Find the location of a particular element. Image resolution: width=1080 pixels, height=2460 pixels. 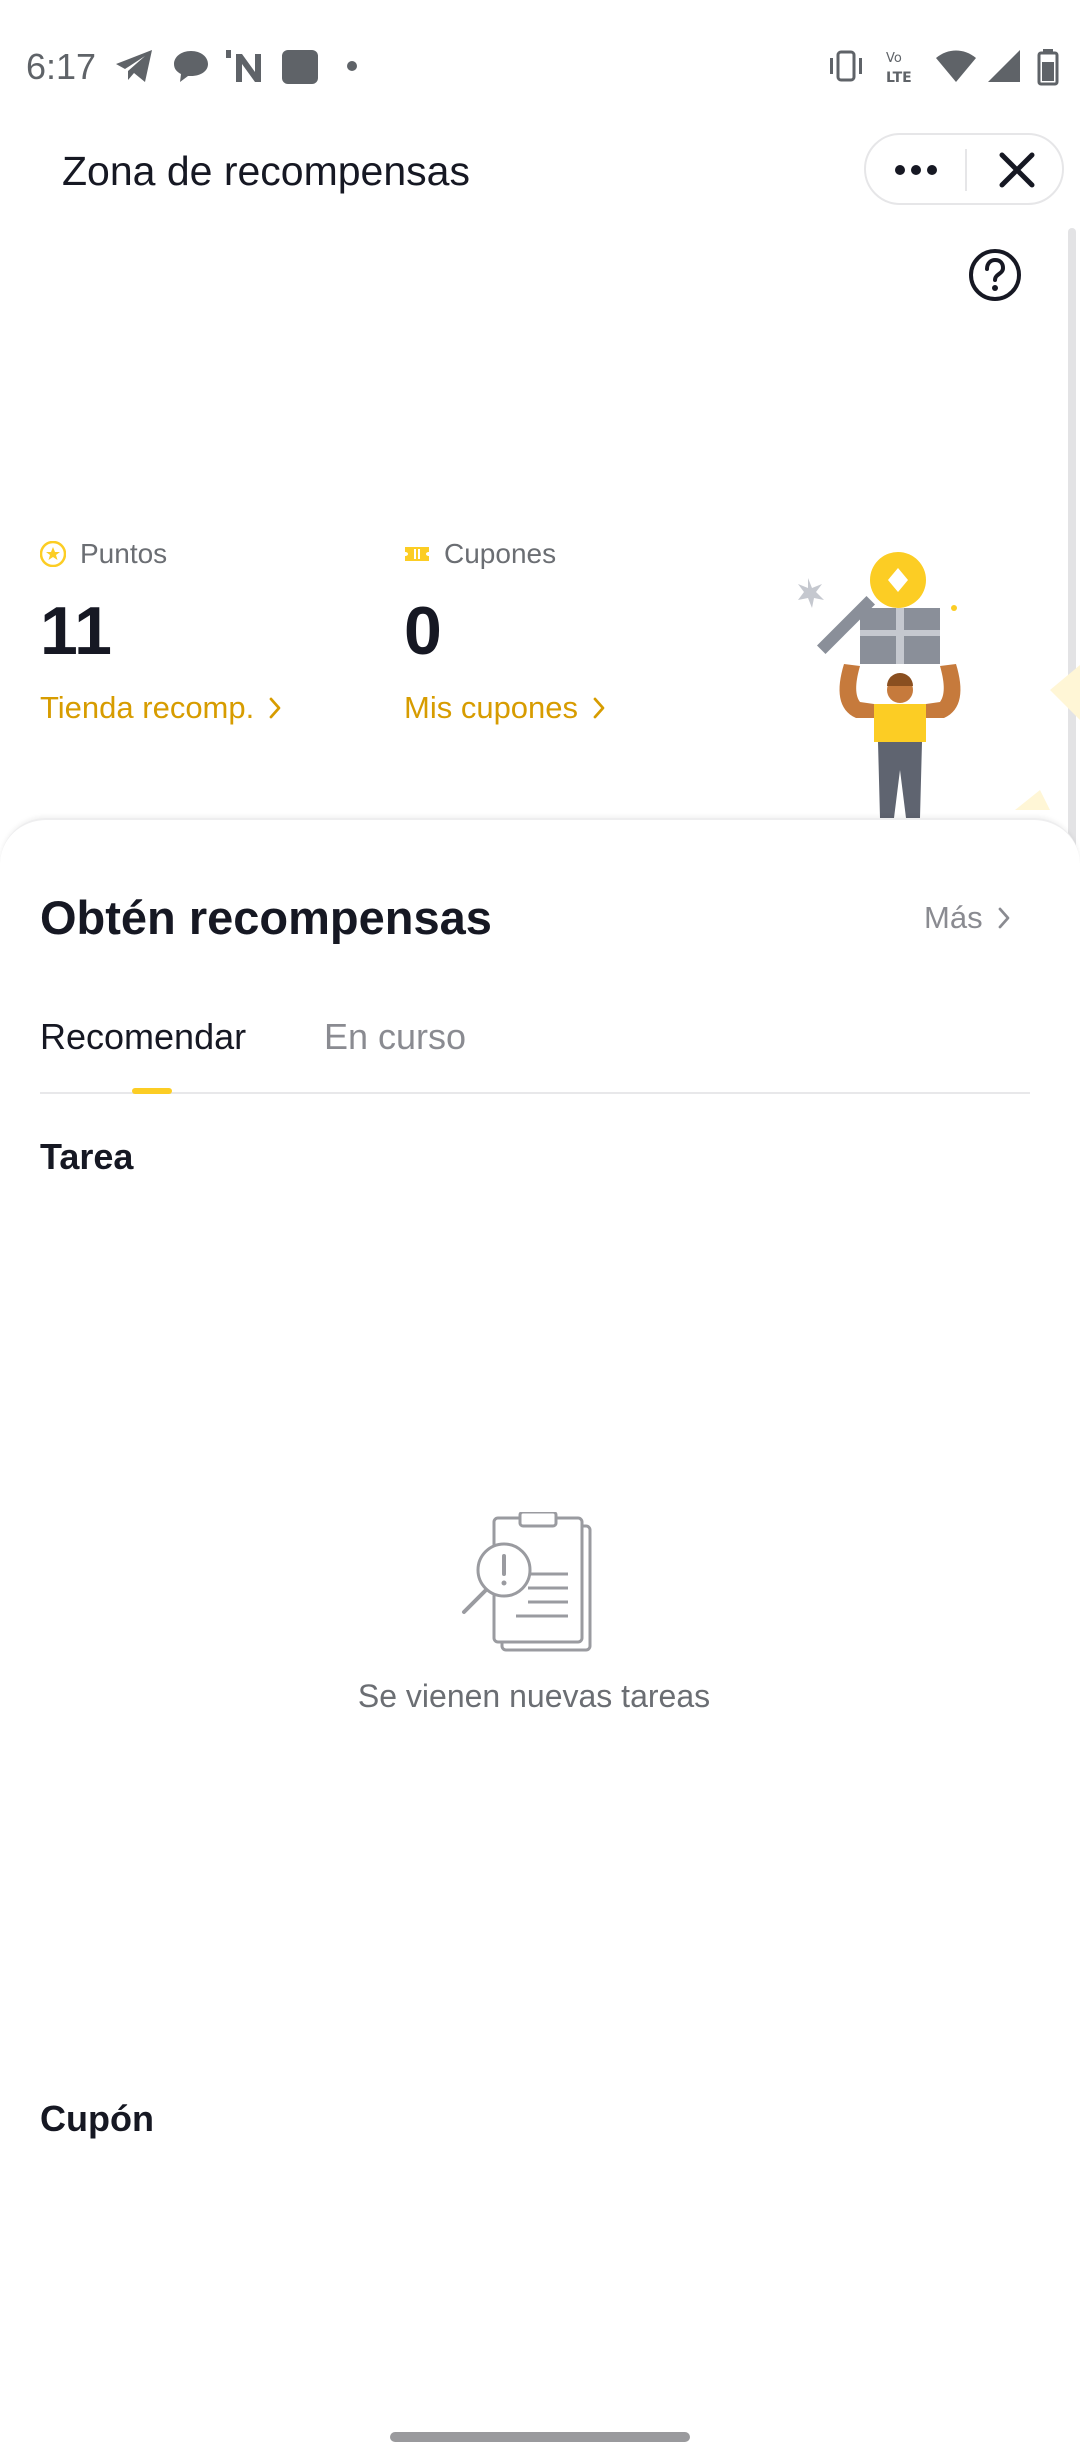

task-section-title: Tarea is located at coordinates (87, 1156).